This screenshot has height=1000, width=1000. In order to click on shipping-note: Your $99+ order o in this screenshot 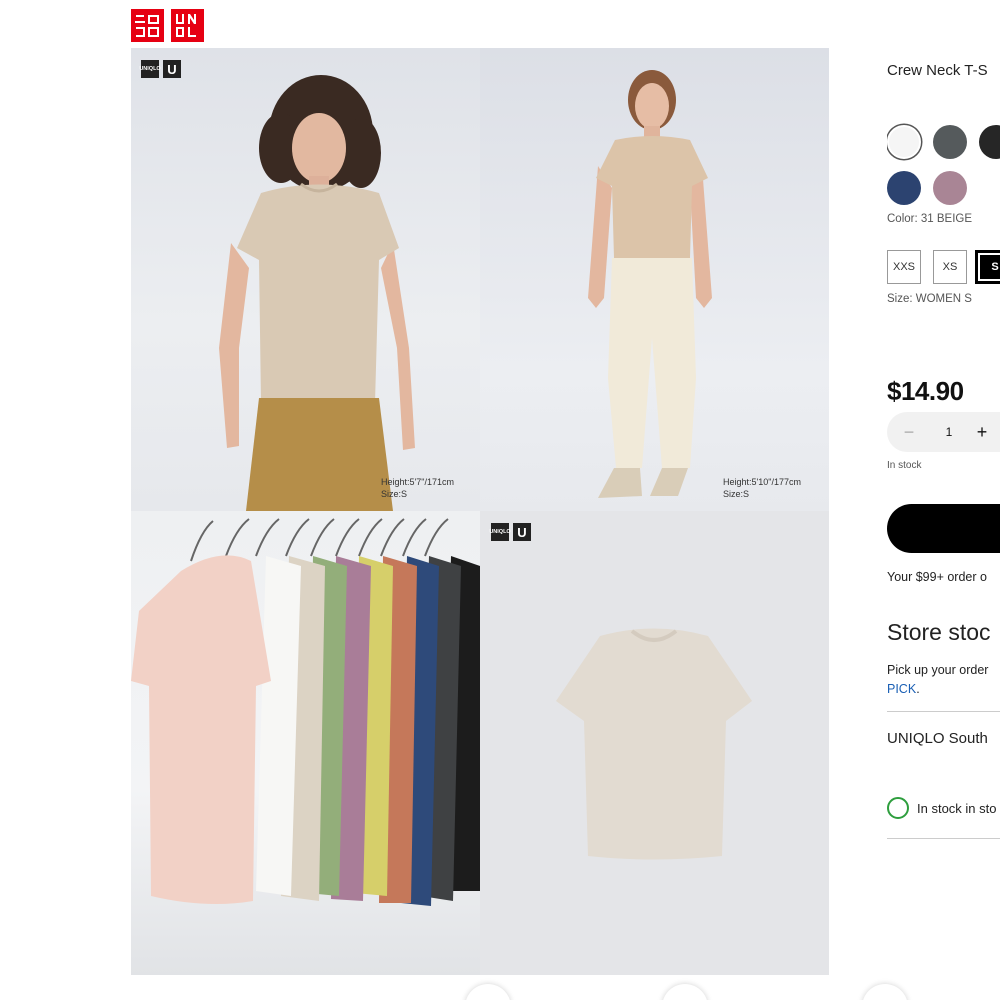, I will do `click(937, 577)`.